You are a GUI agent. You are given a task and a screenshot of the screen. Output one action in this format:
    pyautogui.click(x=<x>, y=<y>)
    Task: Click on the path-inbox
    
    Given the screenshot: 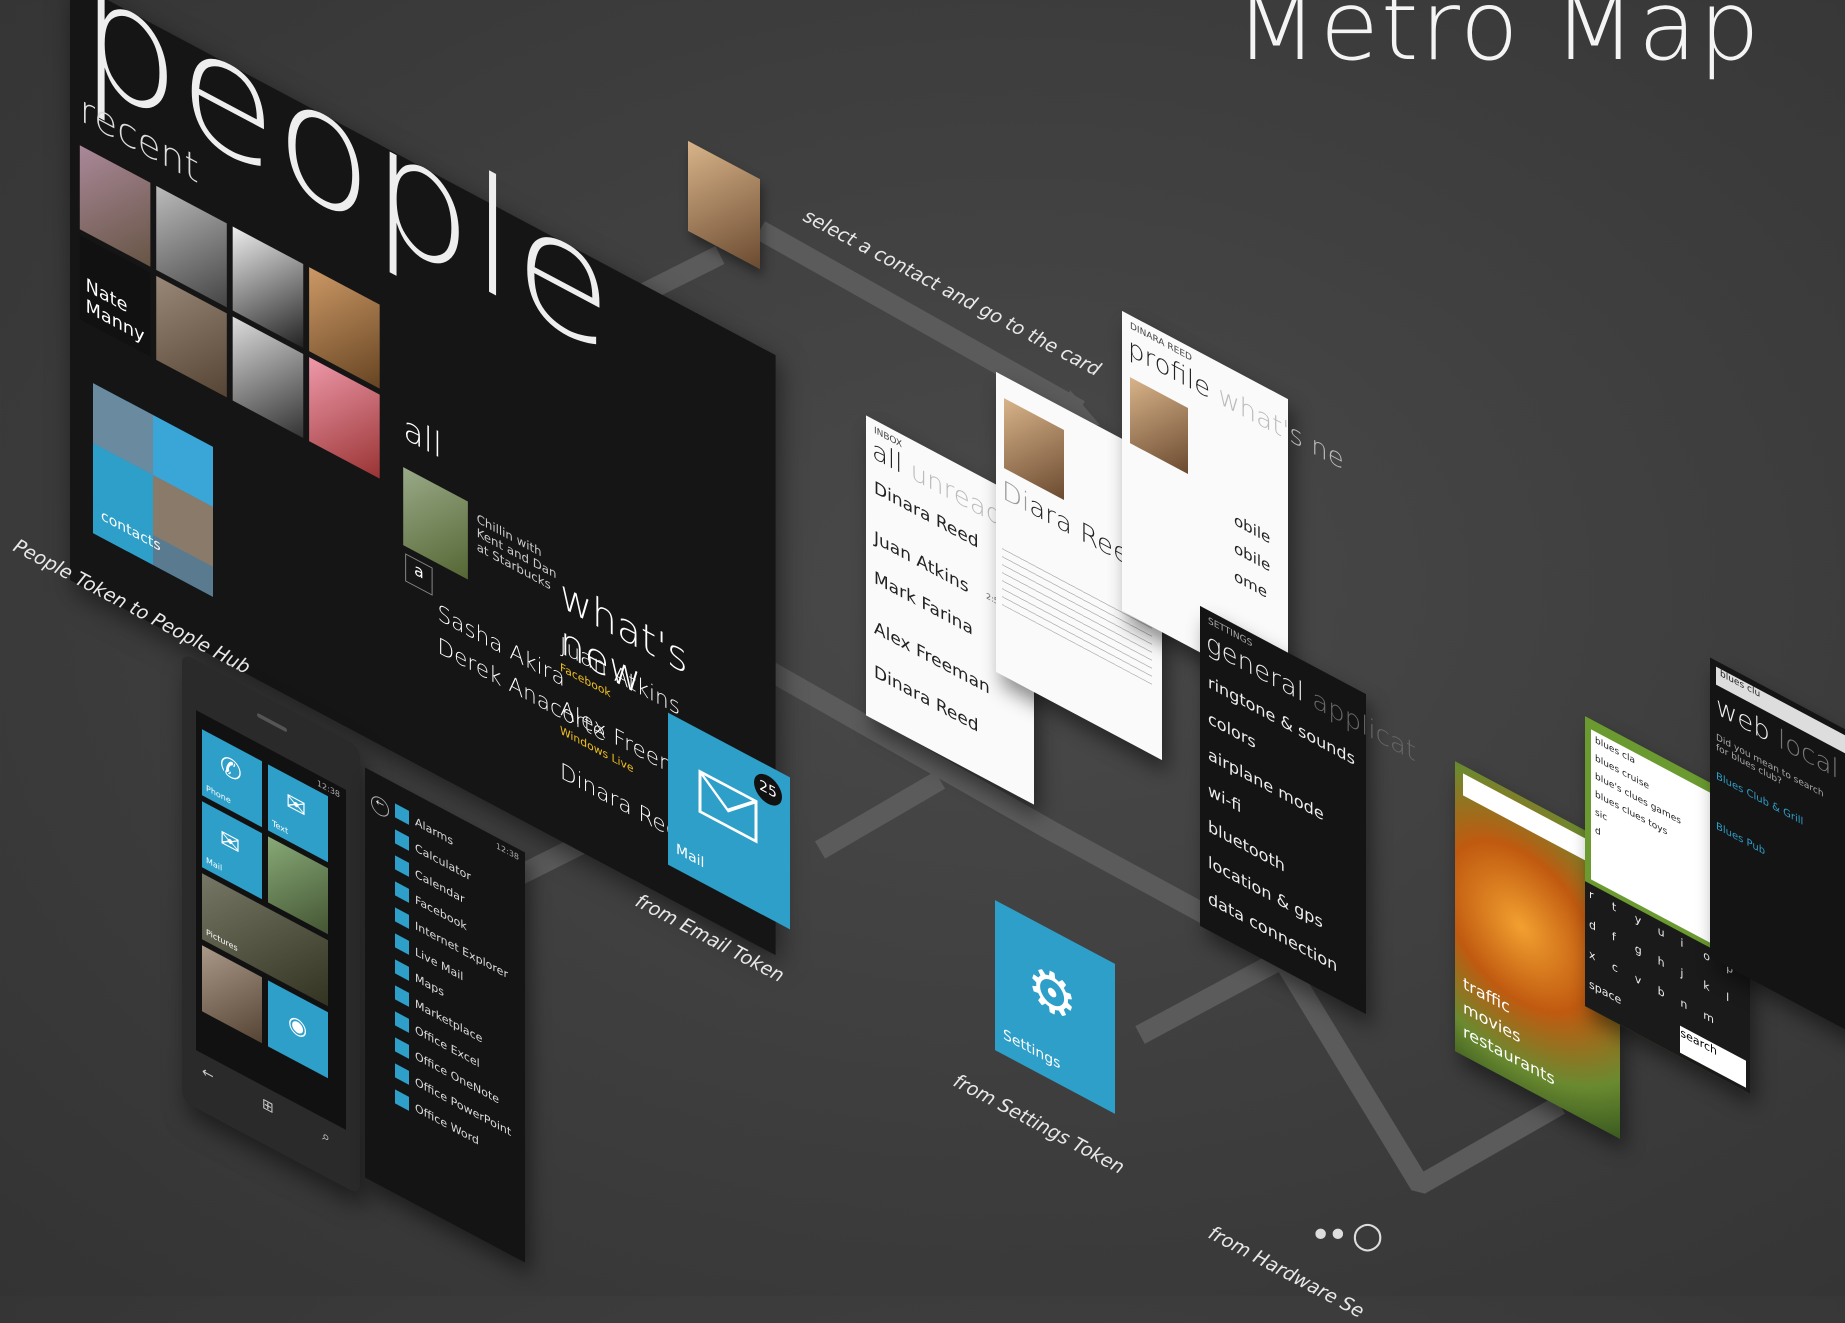 What is the action you would take?
    pyautogui.click(x=880, y=815)
    